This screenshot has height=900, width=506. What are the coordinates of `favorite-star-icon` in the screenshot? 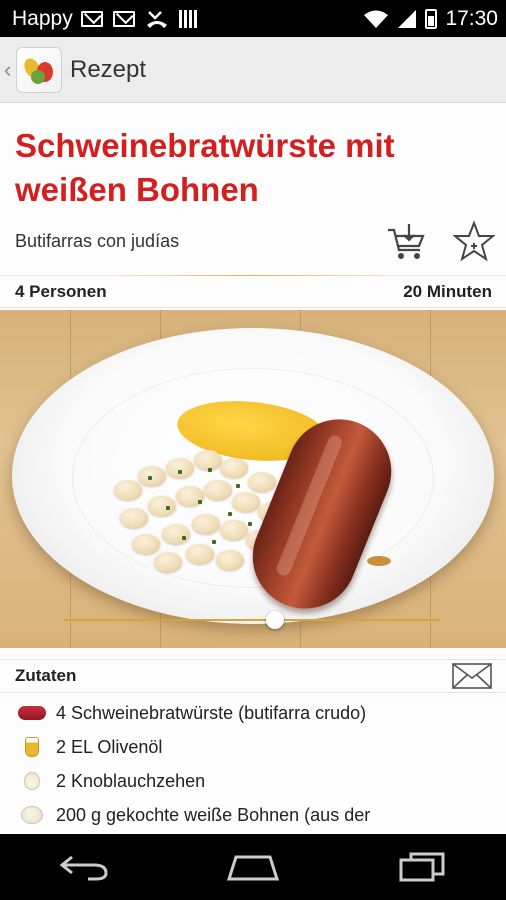 It's located at (474, 241).